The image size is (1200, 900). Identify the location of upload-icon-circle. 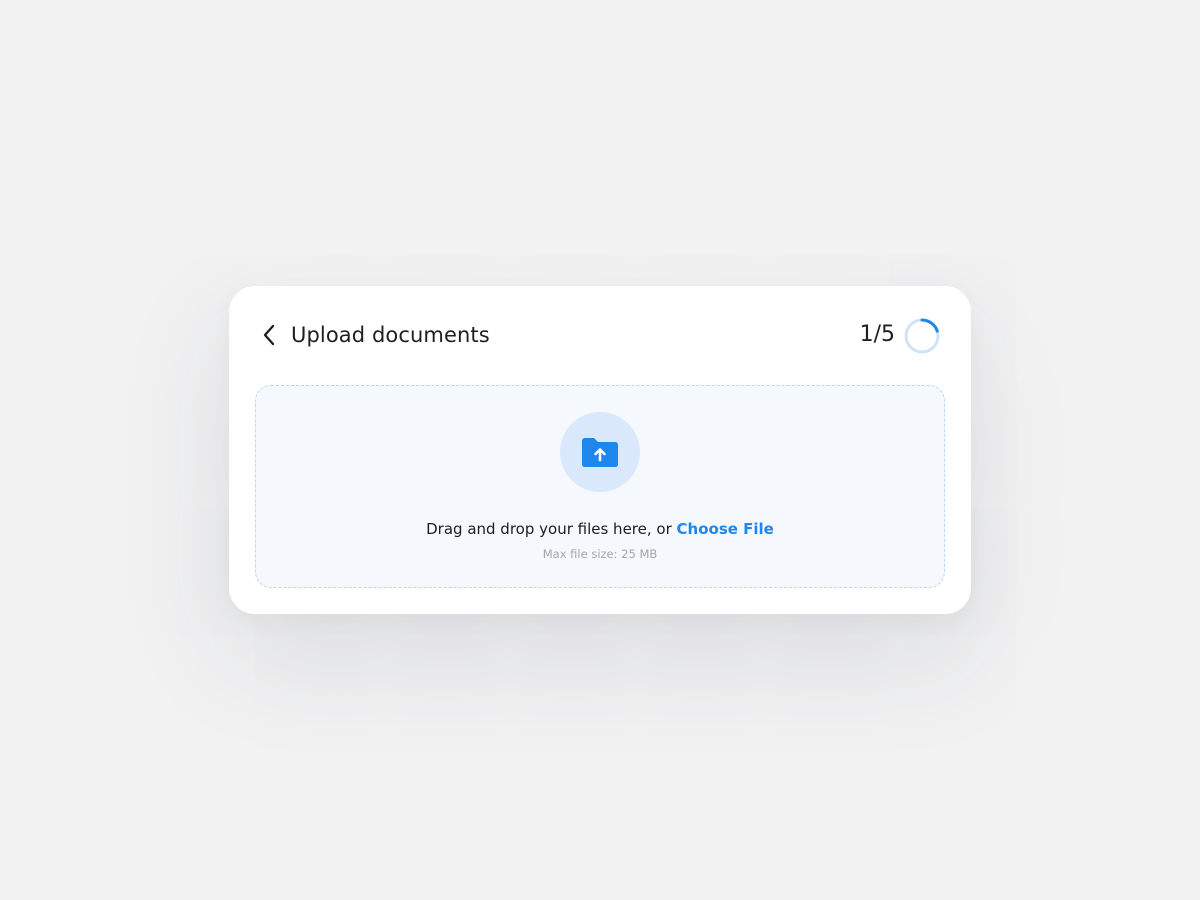
(600, 452).